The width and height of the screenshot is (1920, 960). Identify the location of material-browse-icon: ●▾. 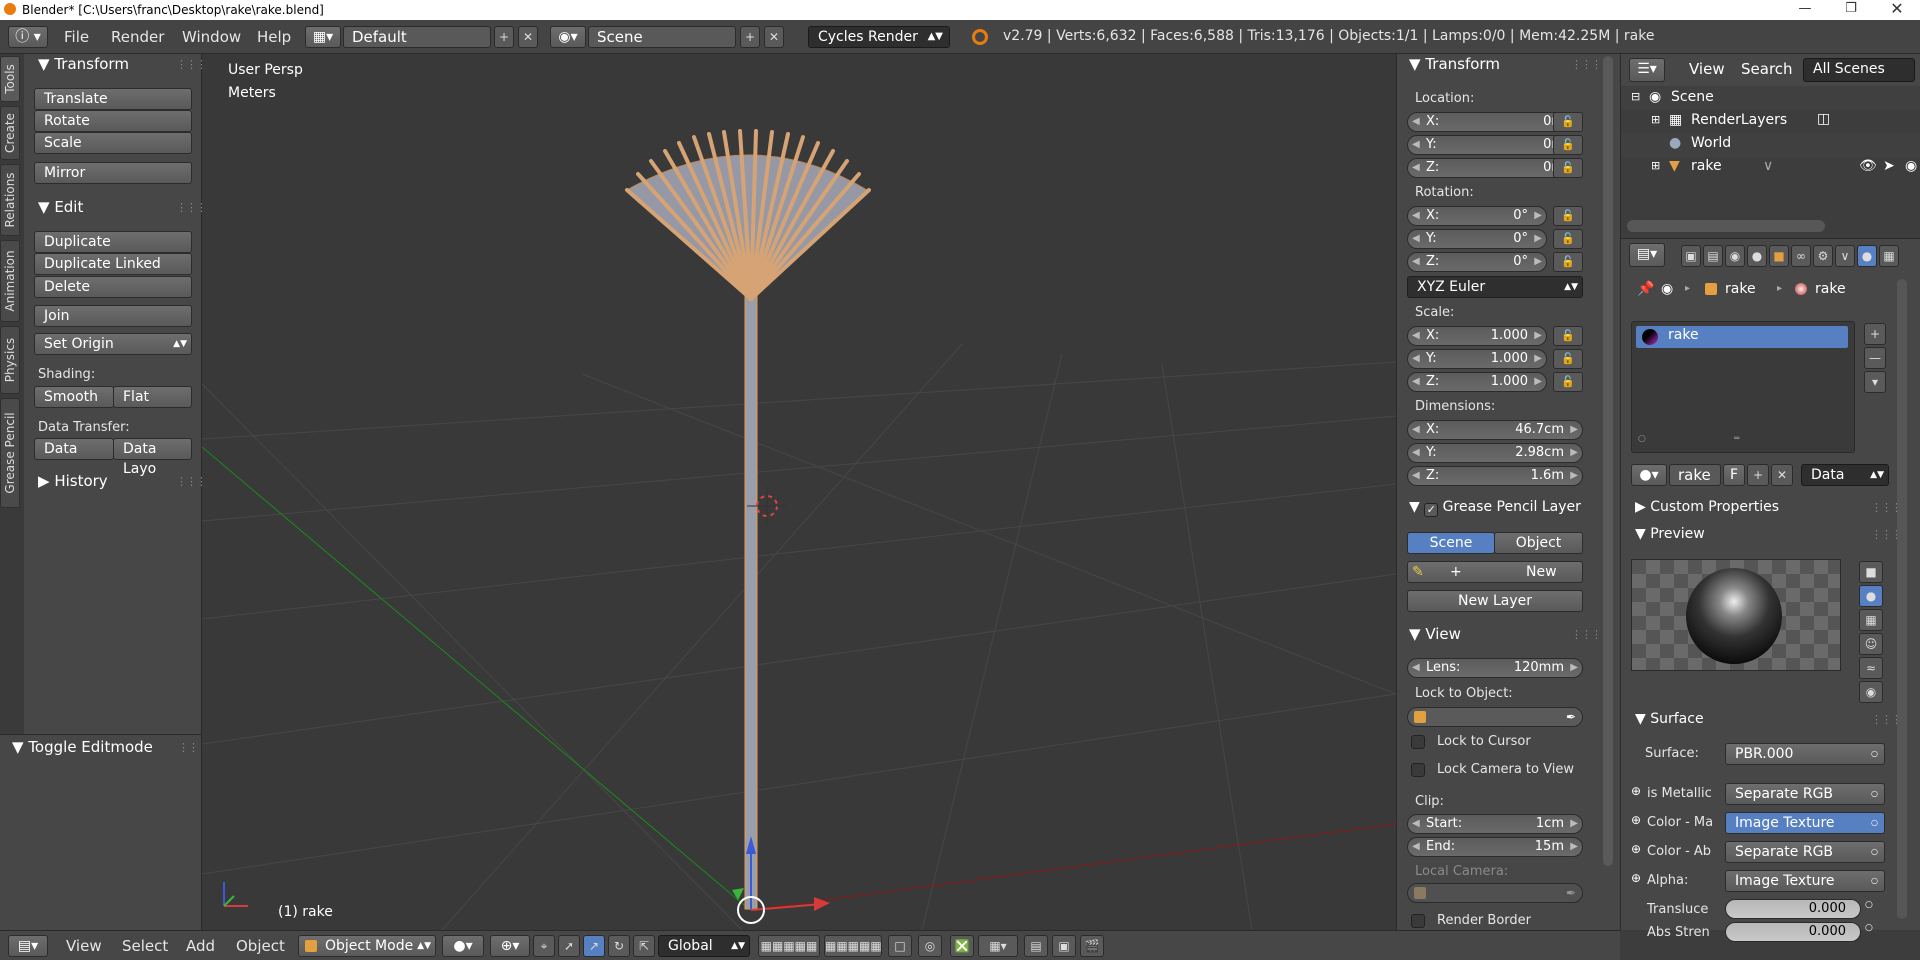
(1649, 475).